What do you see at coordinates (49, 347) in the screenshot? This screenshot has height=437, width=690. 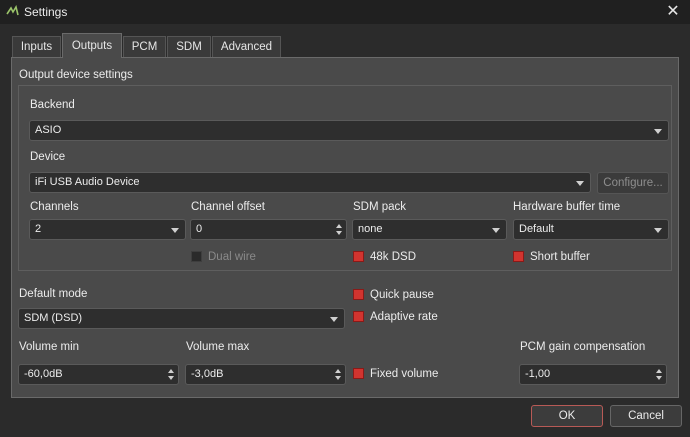 I see `volume-min-label: Volume min` at bounding box center [49, 347].